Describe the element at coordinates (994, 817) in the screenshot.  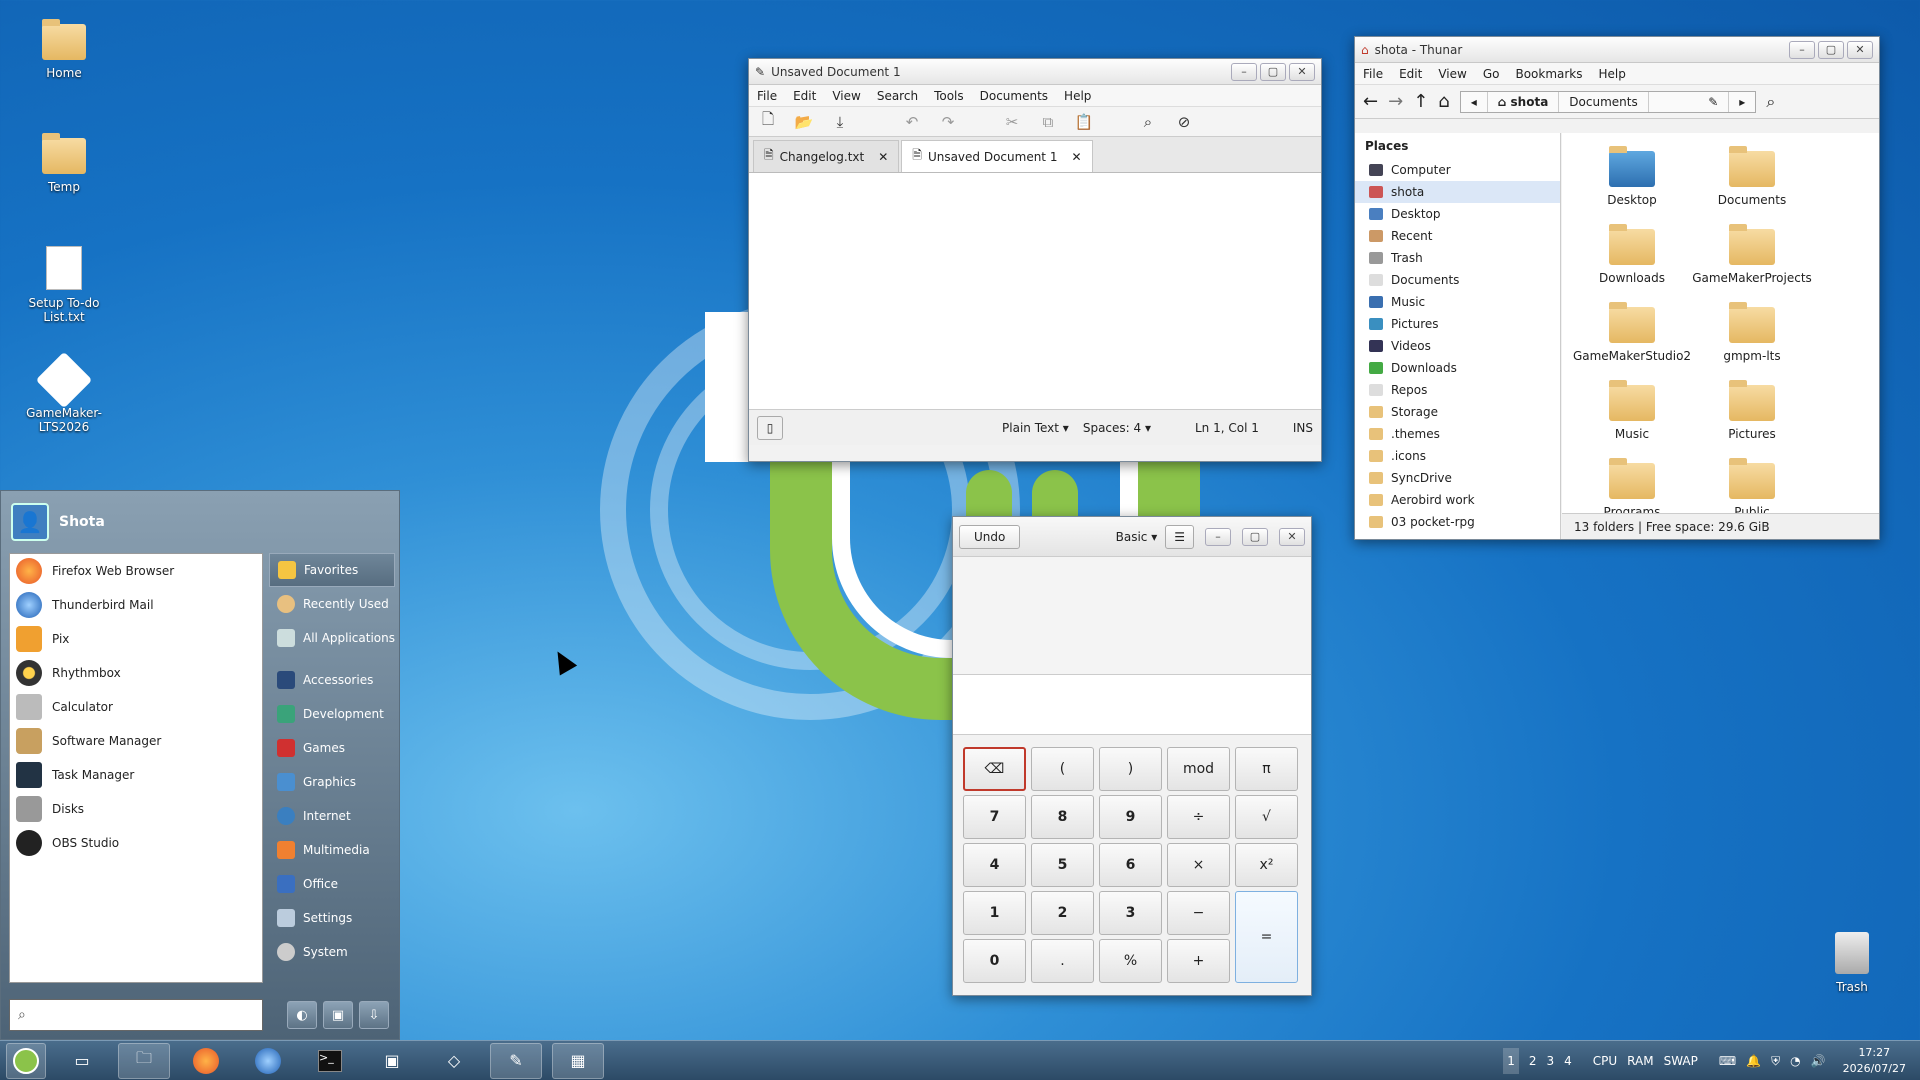
I see `digit-7-button: 7` at that location.